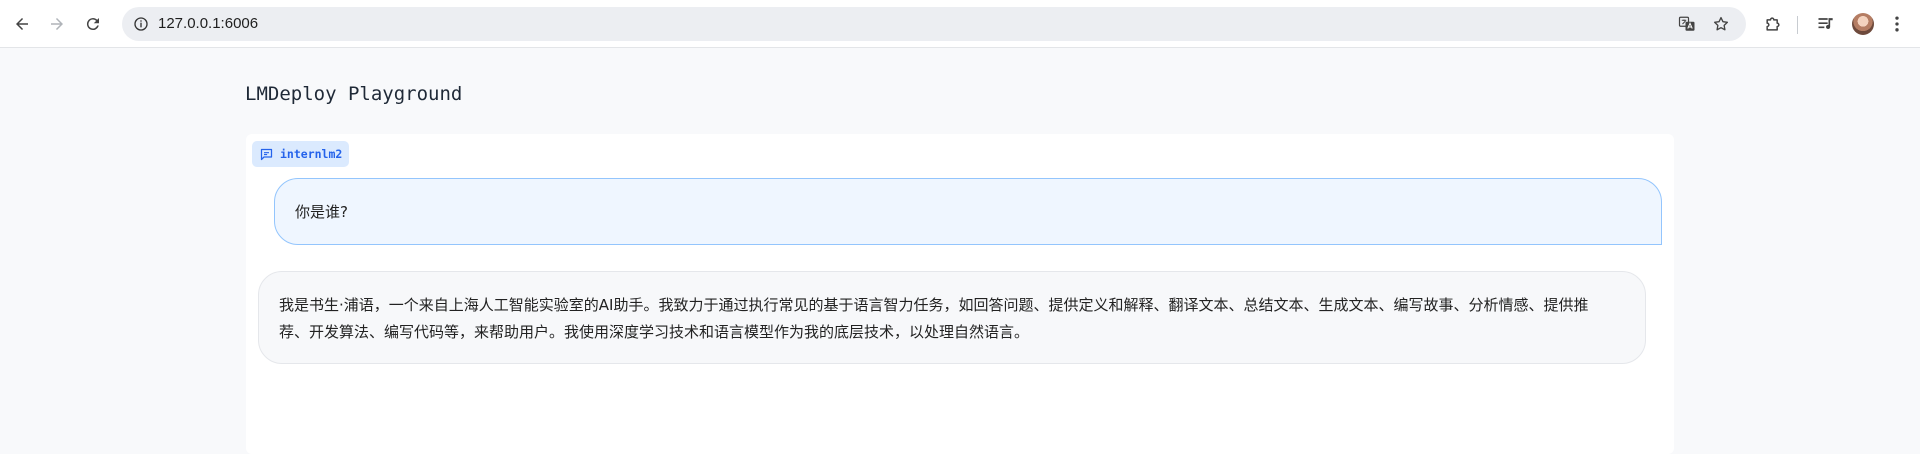 The width and height of the screenshot is (1920, 454). Describe the element at coordinates (354, 94) in the screenshot. I see `page-title: LMDeploy Playground` at that location.